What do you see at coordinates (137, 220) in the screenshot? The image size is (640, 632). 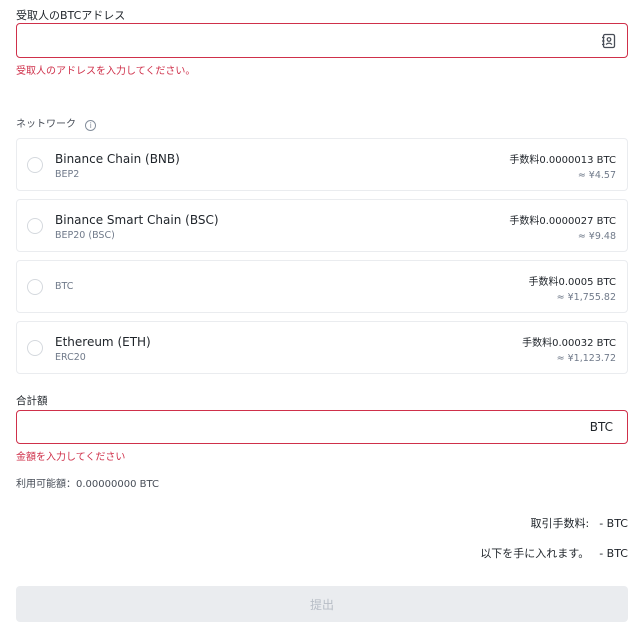 I see `network-name: Binance Smart Chain (BSC)` at bounding box center [137, 220].